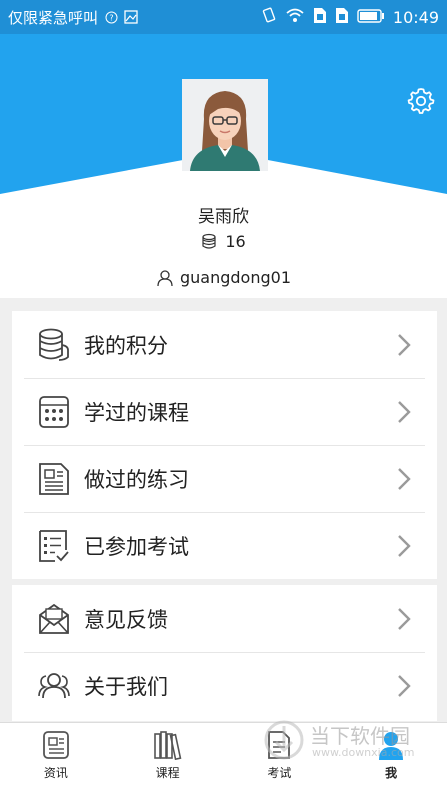  I want to click on tab-news: 资讯, so click(56, 754).